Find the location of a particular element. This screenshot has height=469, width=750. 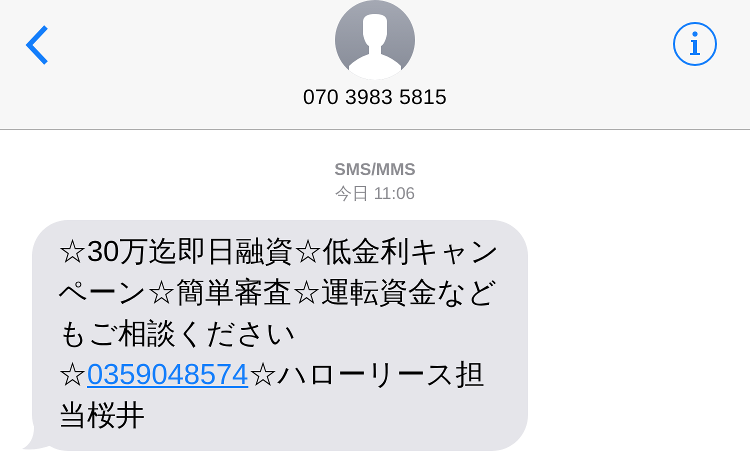

contact-number: 070 3983 5815 is located at coordinates (375, 98).